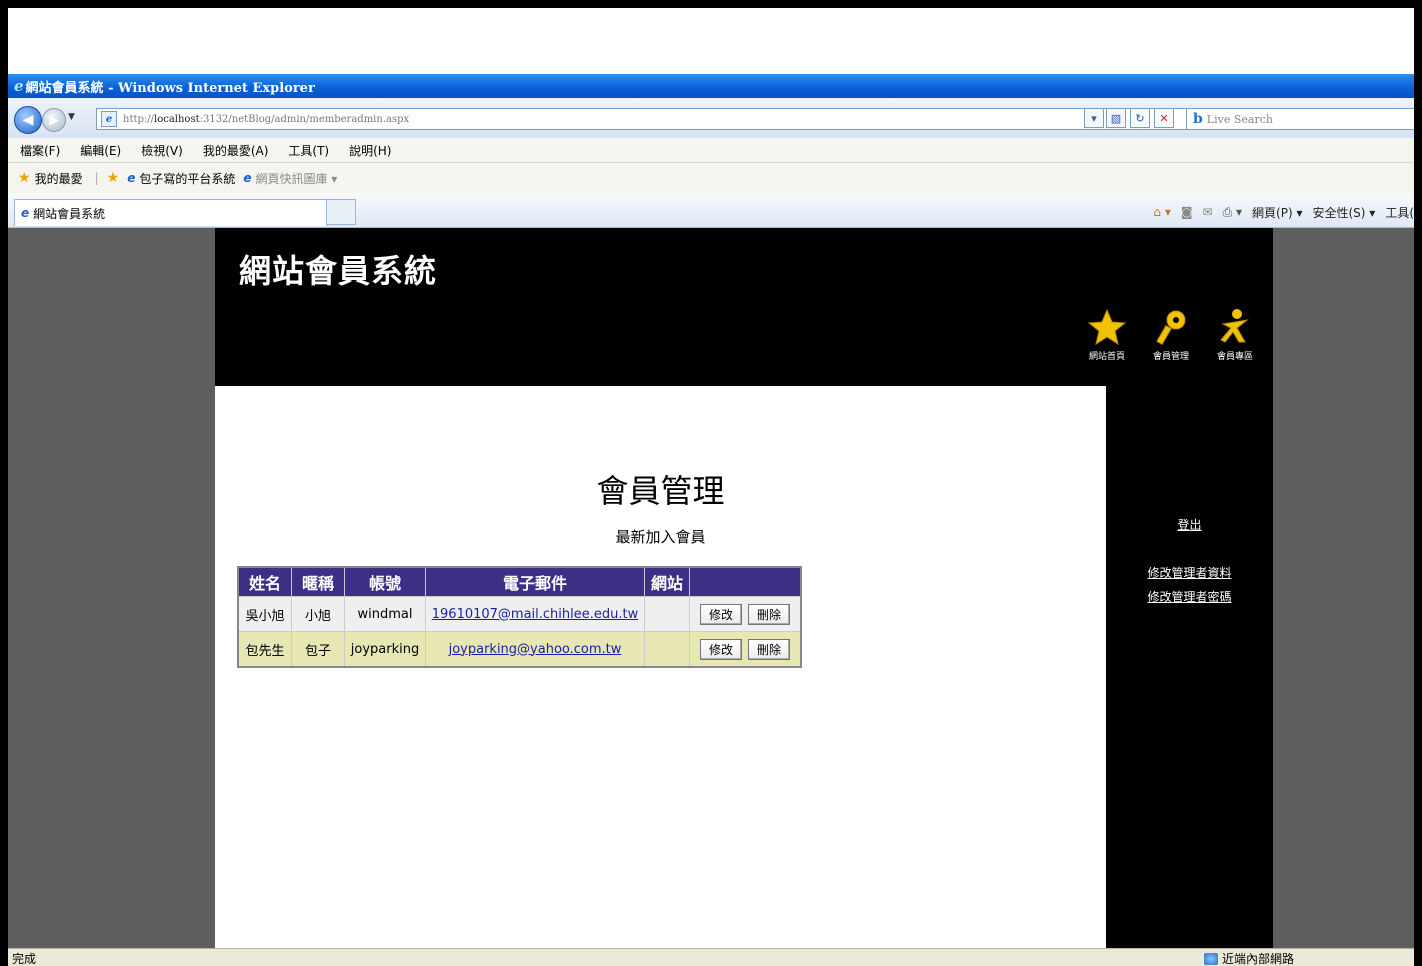  I want to click on add-favorite-icon: ★, so click(113, 178).